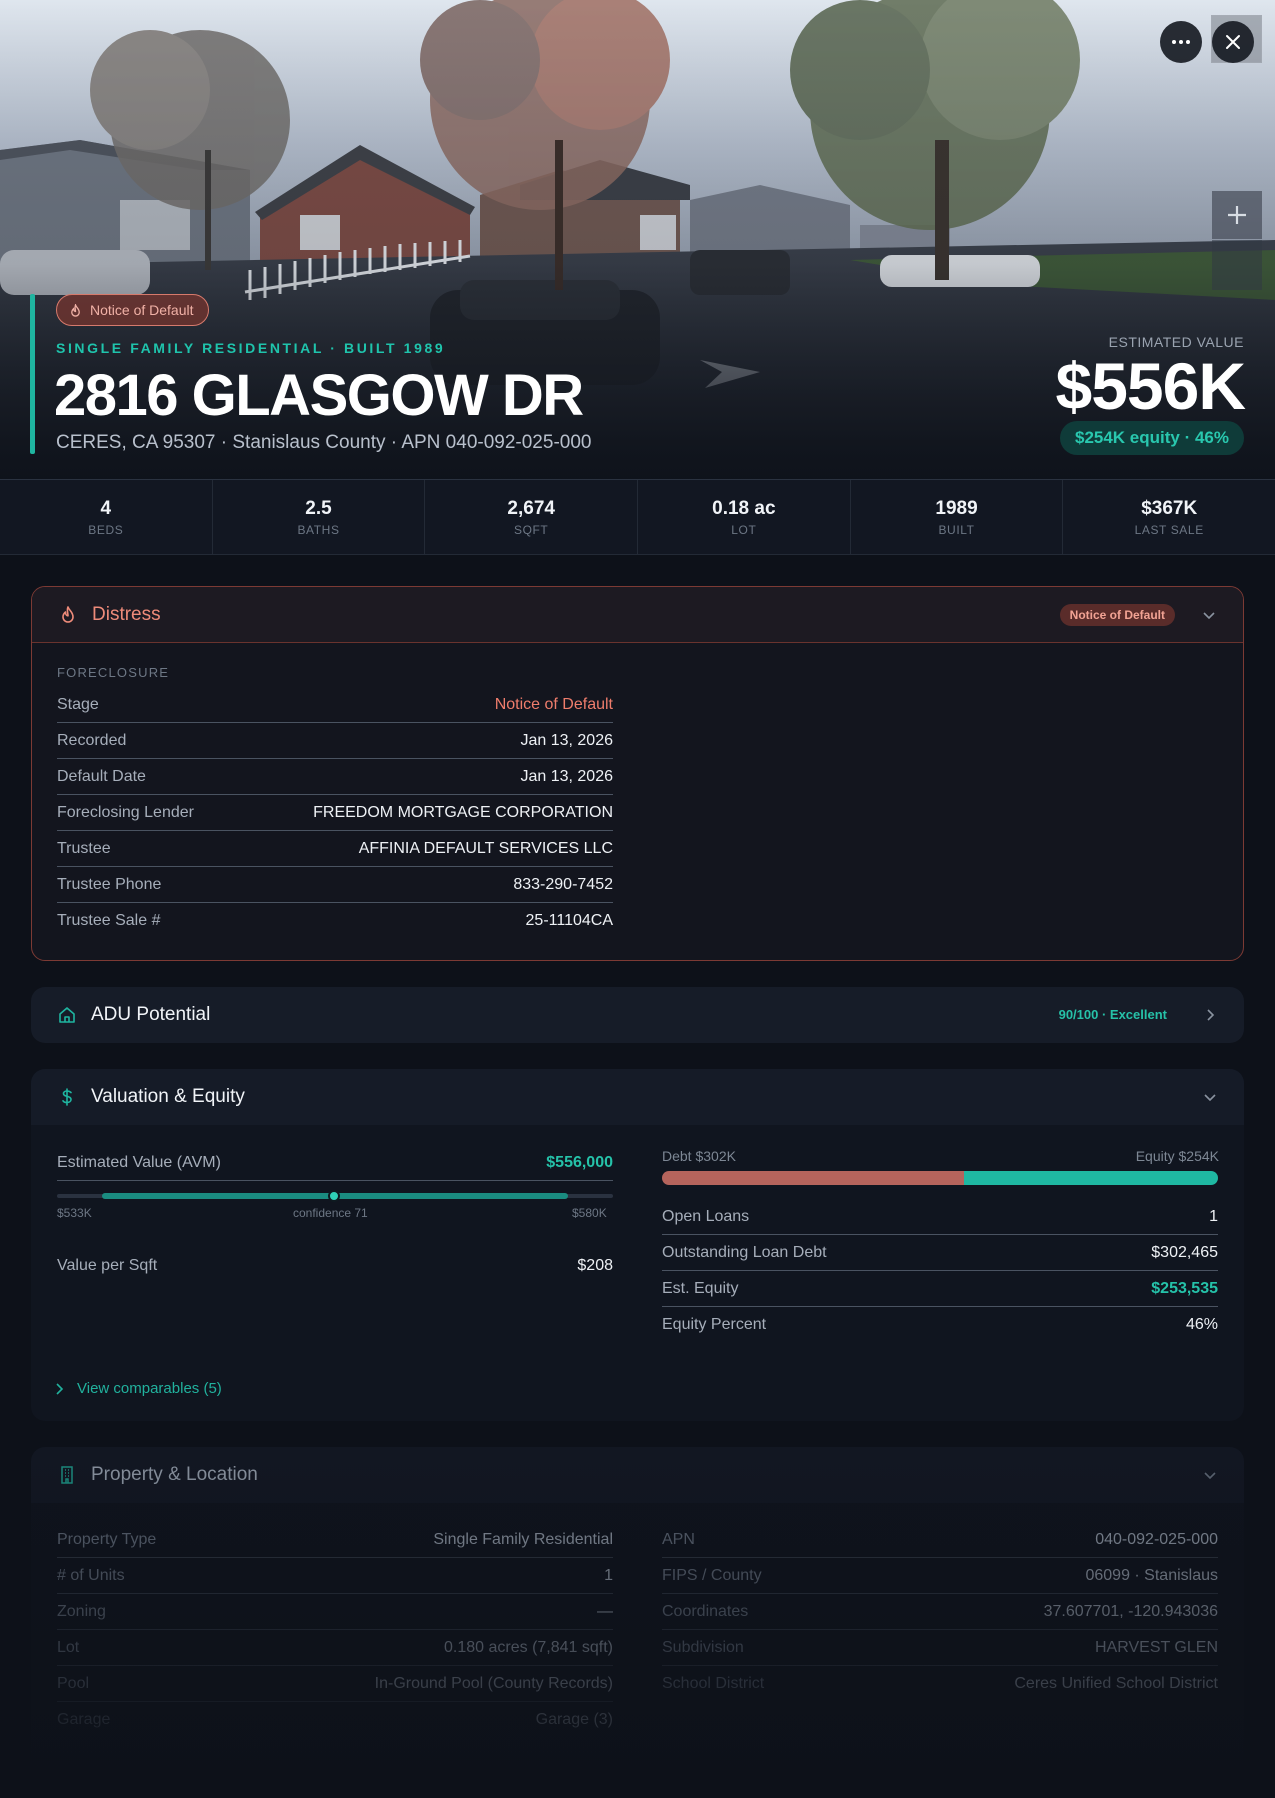  What do you see at coordinates (744, 529) in the screenshot?
I see `stat-label: LOT` at bounding box center [744, 529].